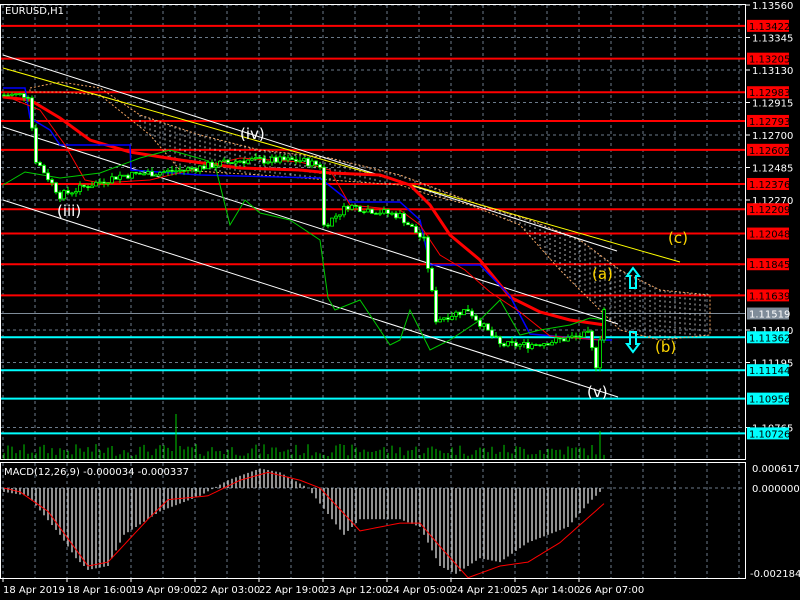  I want to click on price-axis-label: 1.12915, so click(772, 104).